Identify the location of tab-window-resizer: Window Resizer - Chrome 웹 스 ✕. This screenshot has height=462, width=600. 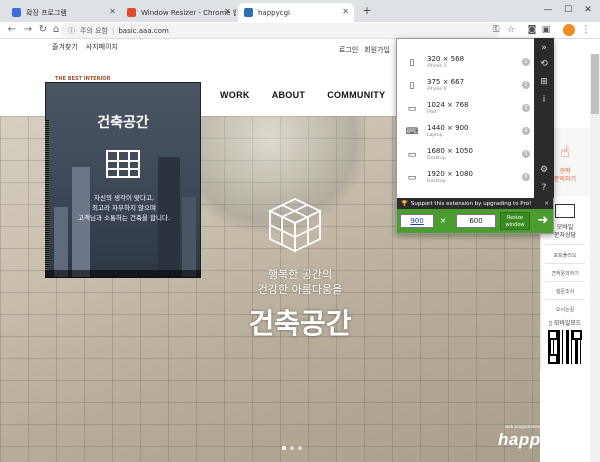
(178, 12).